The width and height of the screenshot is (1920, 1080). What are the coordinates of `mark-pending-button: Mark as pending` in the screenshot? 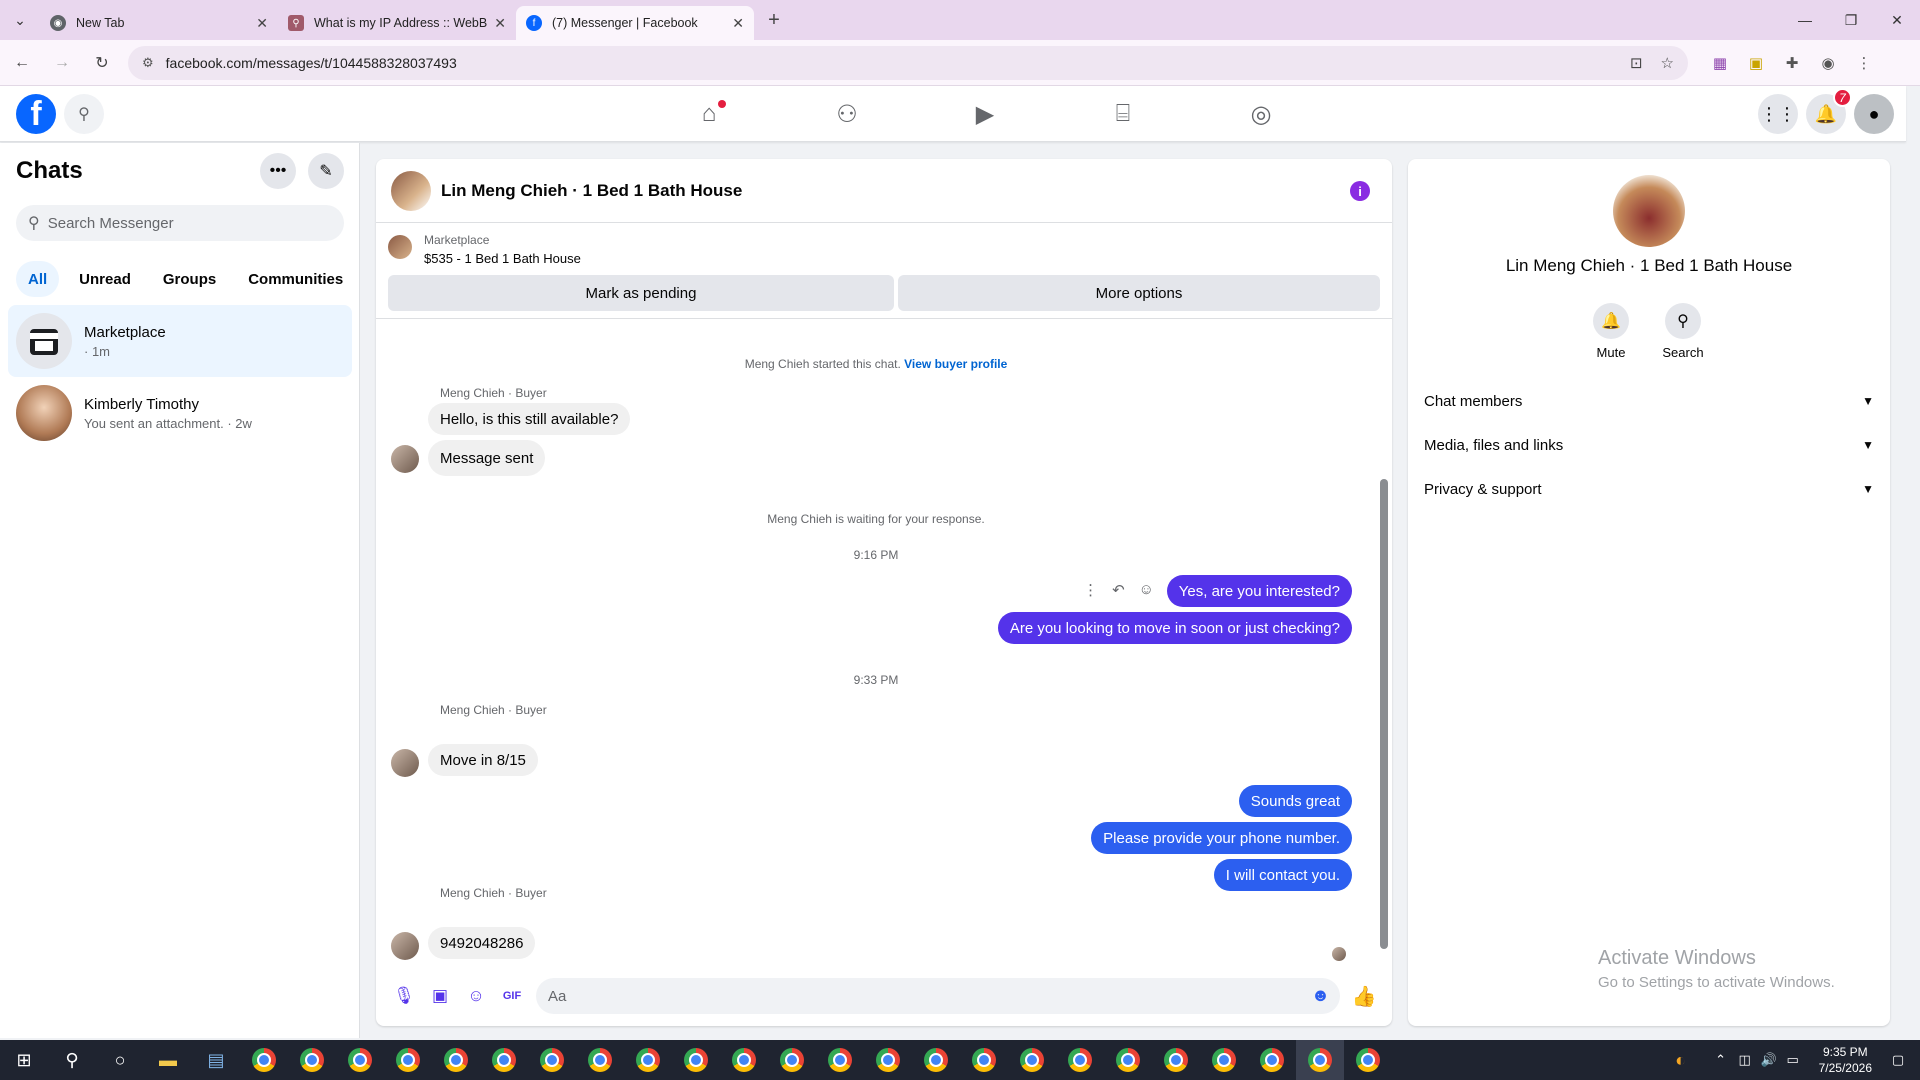 It's located at (641, 293).